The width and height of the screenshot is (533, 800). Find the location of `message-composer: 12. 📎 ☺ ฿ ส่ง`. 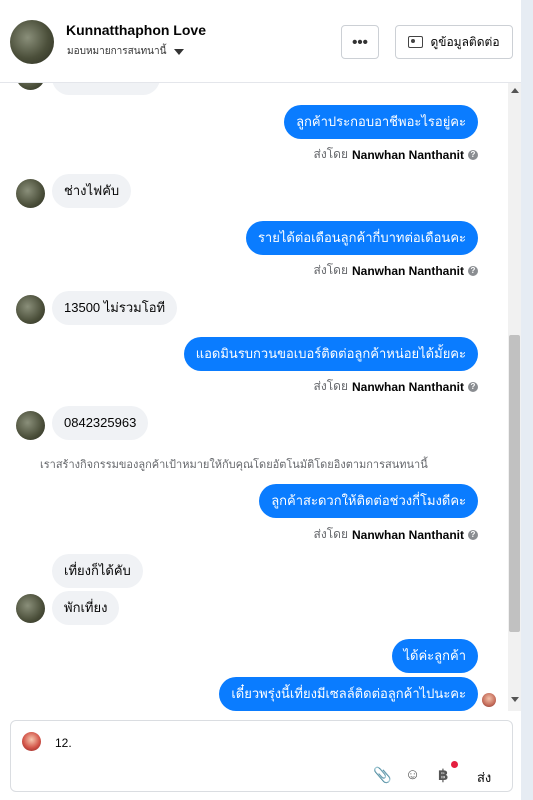

message-composer: 12. 📎 ☺ ฿ ส่ง is located at coordinates (261, 756).